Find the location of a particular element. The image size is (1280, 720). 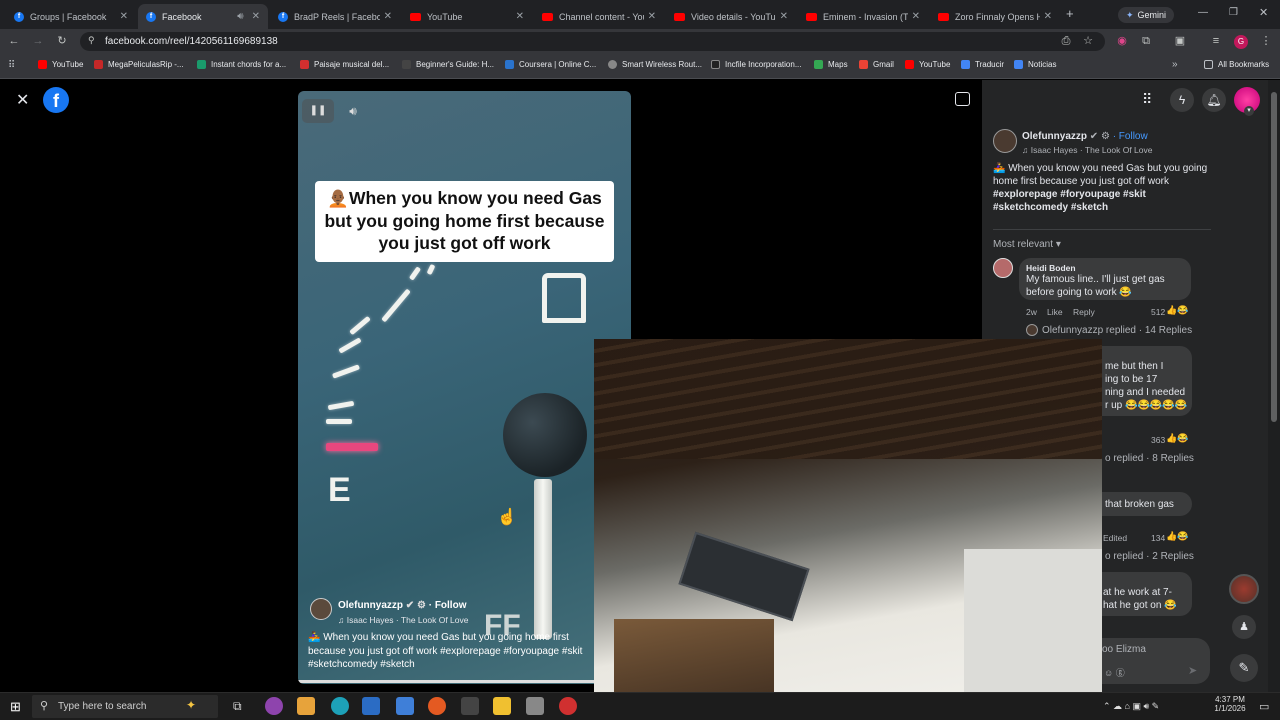

apps-grid-icon: ⠿ is located at coordinates (11, 65).